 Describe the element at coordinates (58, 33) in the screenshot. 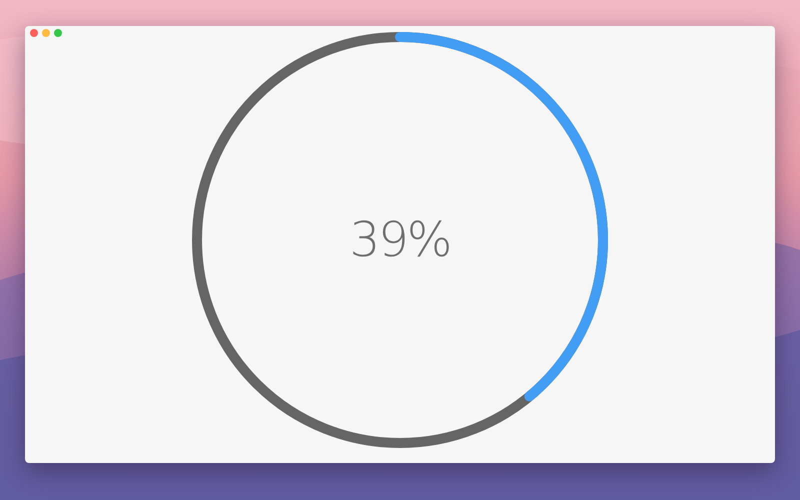

I see `zoom-button` at that location.